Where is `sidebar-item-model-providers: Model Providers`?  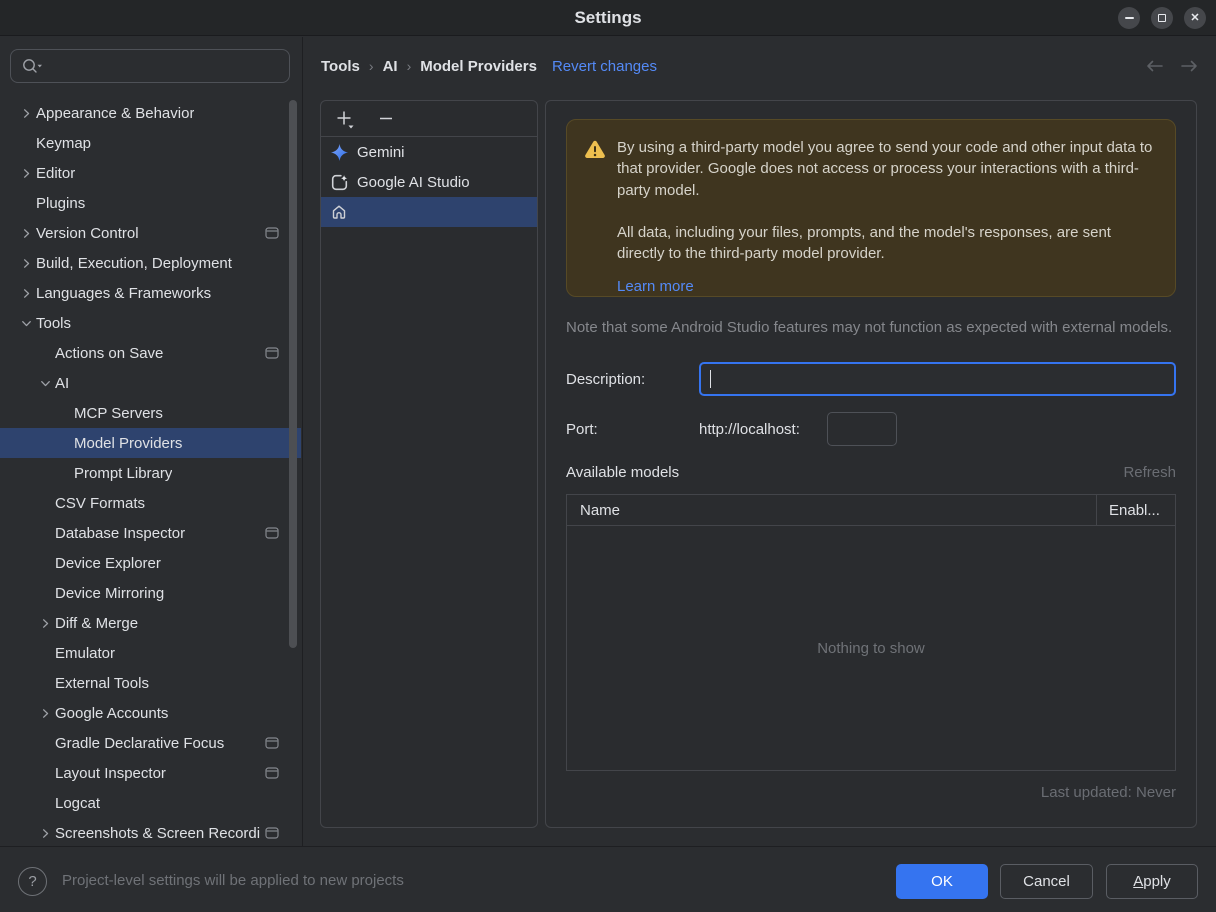
sidebar-item-model-providers: Model Providers is located at coordinates (150, 443).